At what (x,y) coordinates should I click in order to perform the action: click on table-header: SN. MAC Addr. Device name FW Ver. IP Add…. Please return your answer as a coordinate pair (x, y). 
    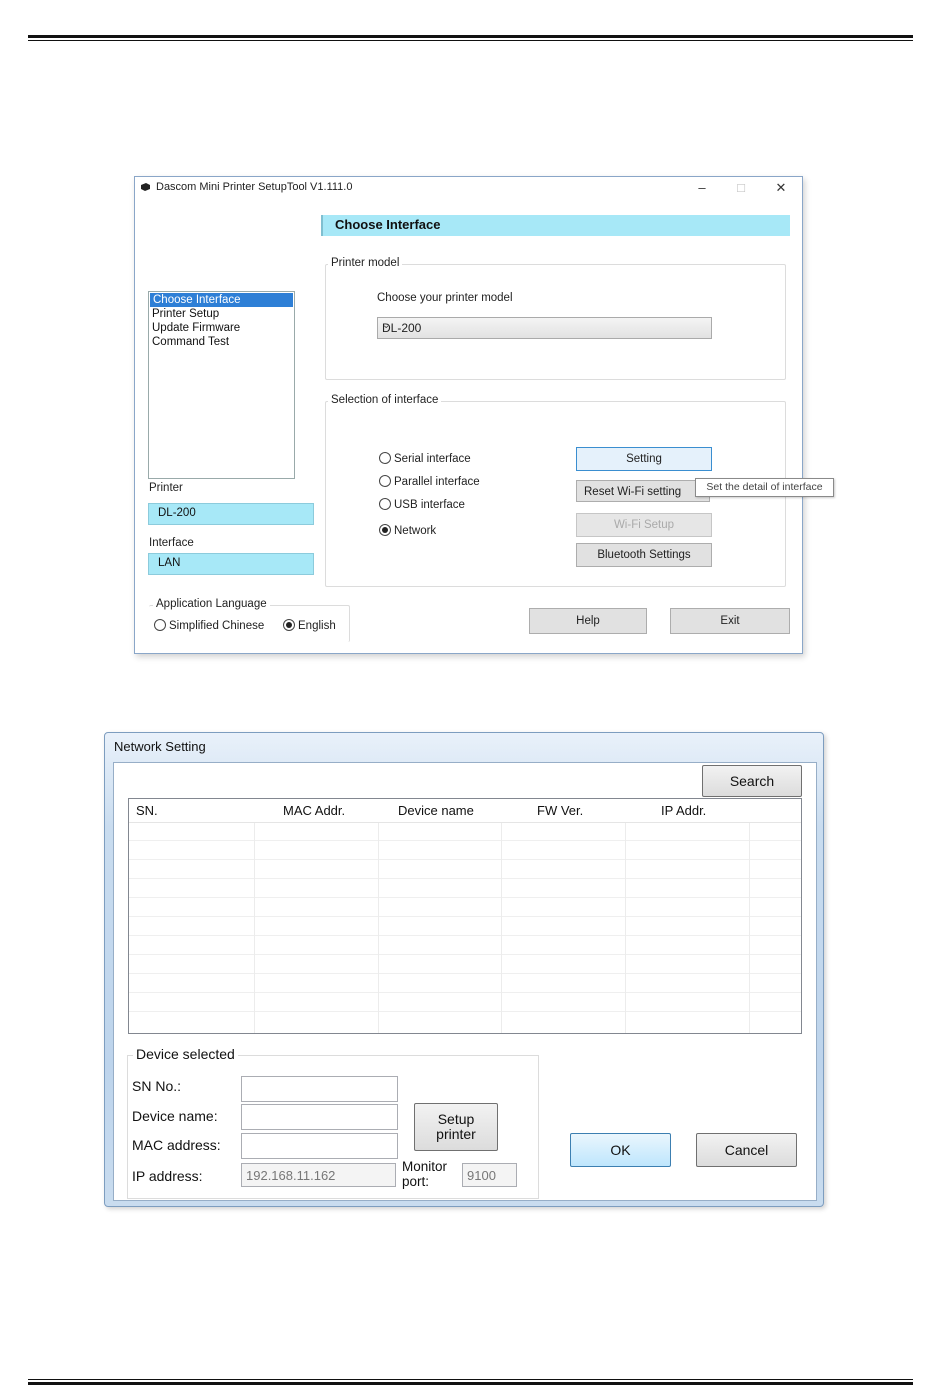
    Looking at the image, I should click on (465, 811).